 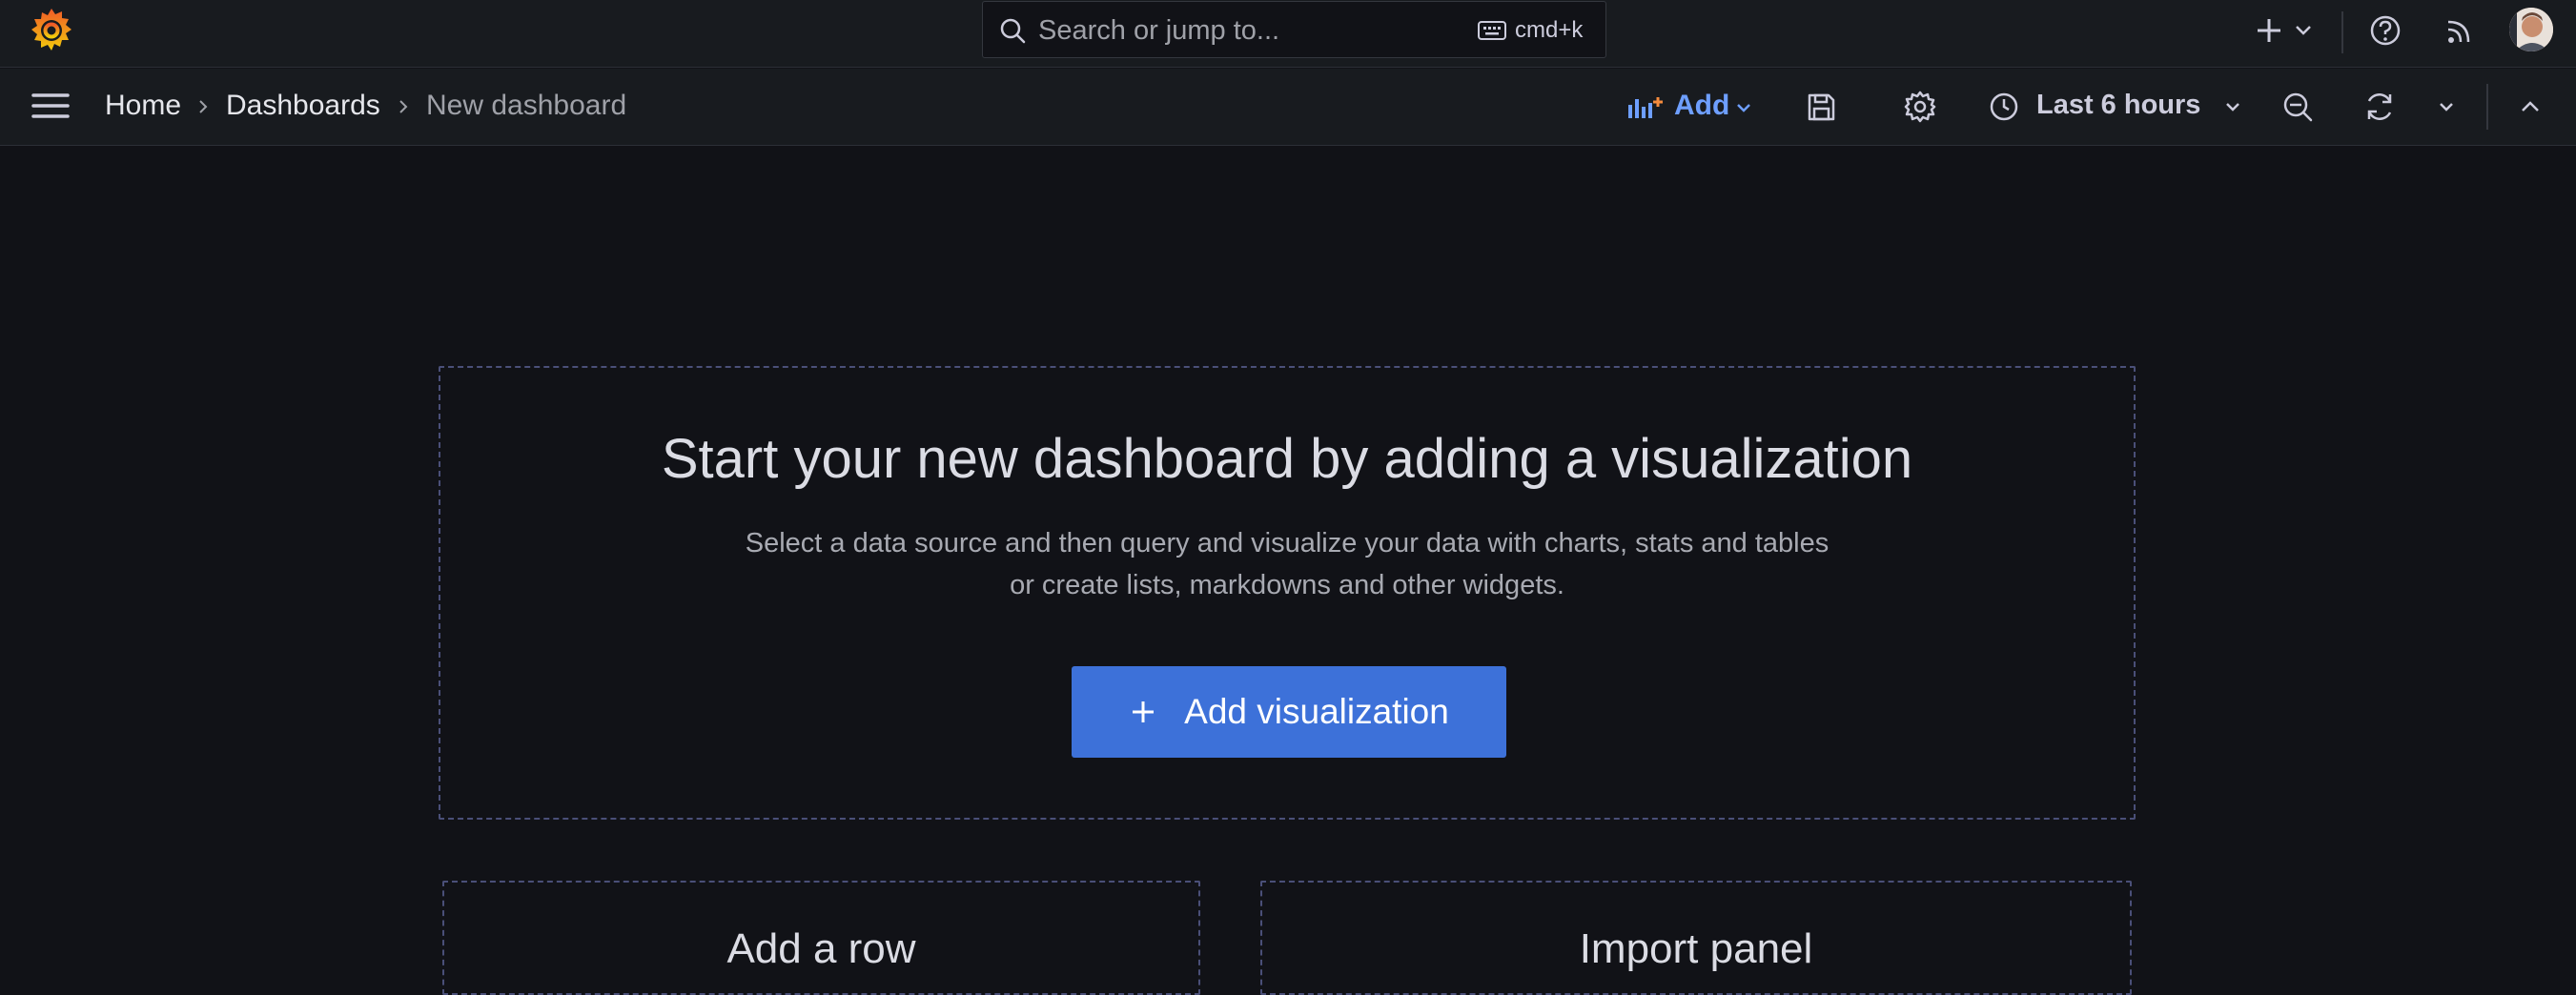 What do you see at coordinates (2380, 107) in the screenshot?
I see `refresh-icon` at bounding box center [2380, 107].